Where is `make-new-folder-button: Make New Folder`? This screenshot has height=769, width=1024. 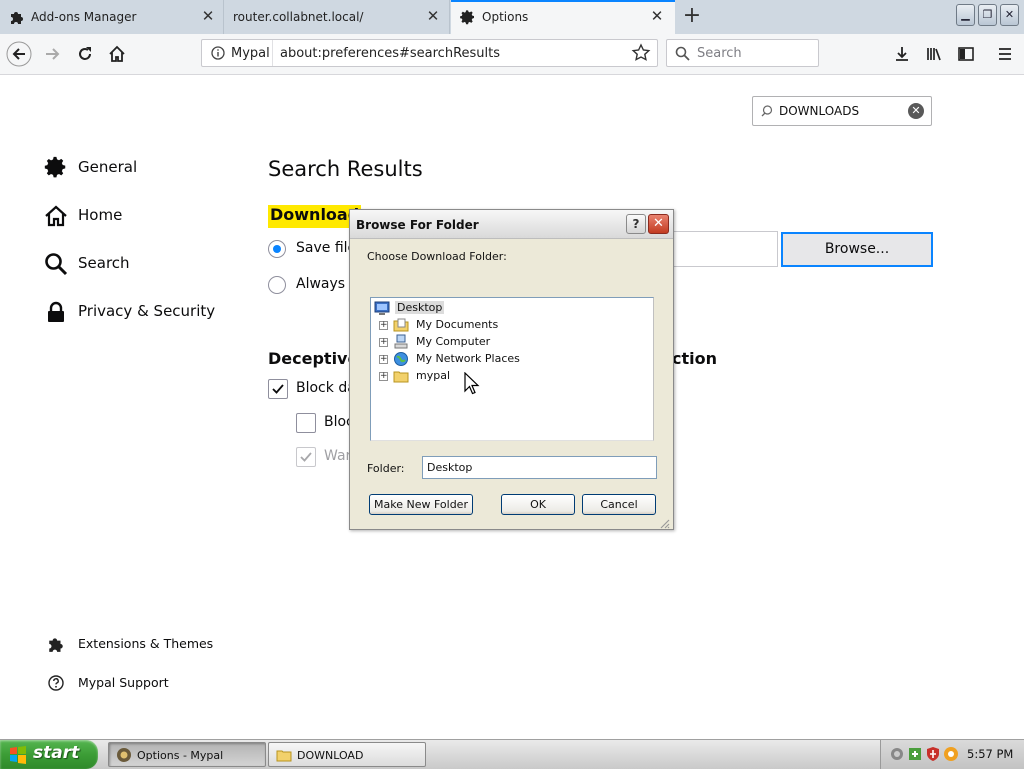 make-new-folder-button: Make New Folder is located at coordinates (421, 504).